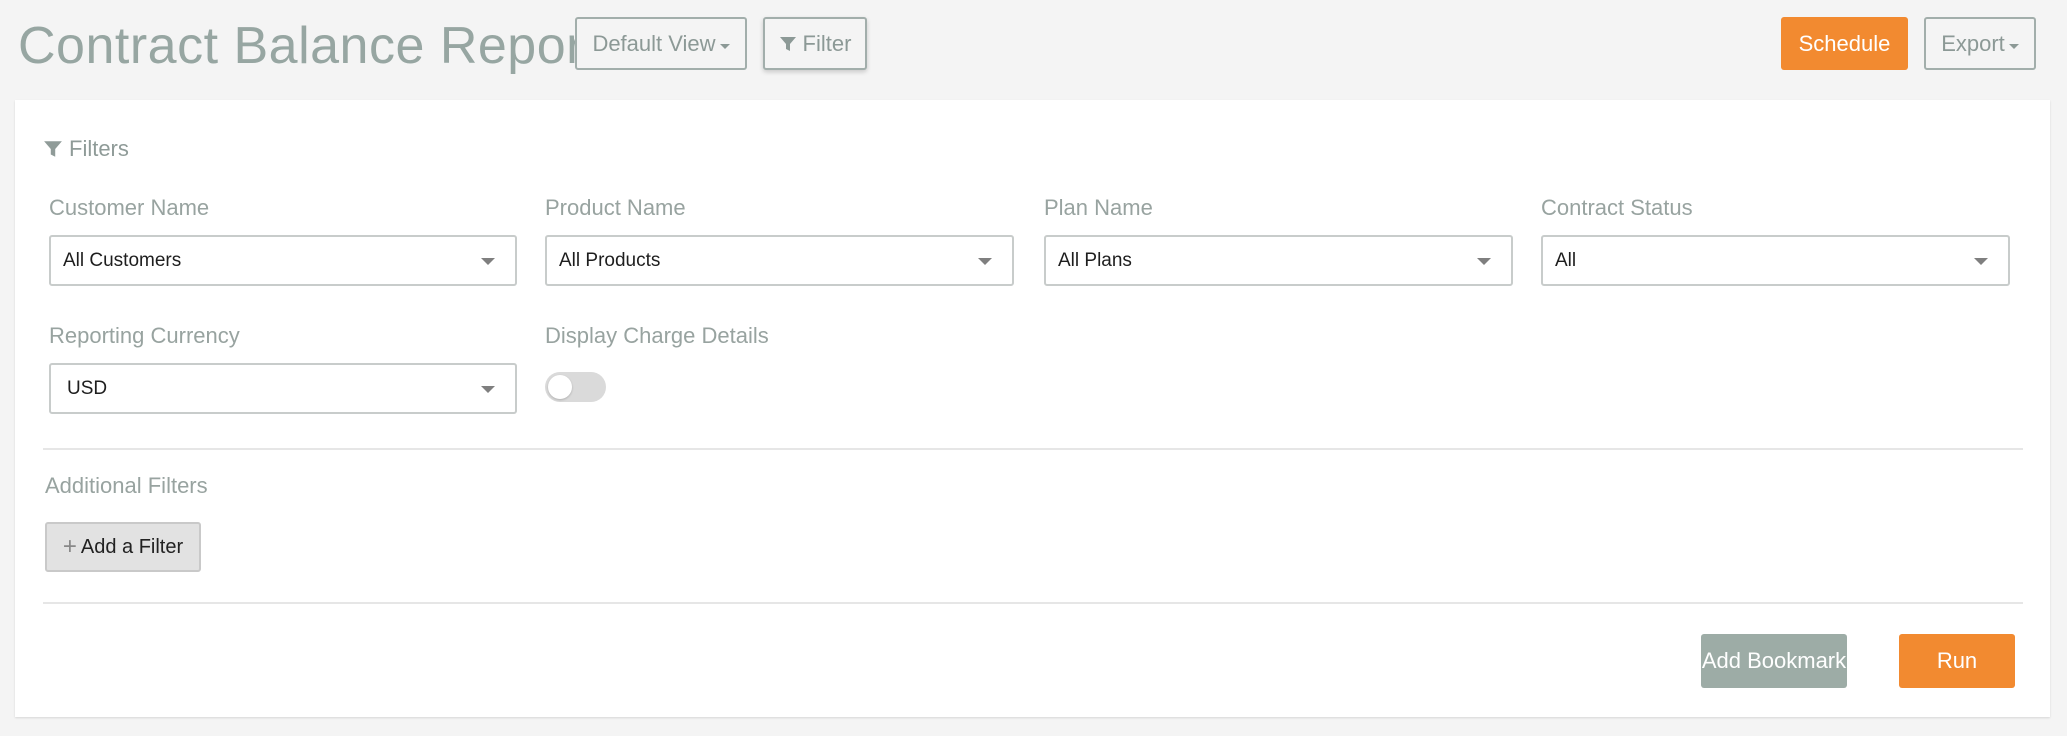 The image size is (2067, 736). Describe the element at coordinates (126, 485) in the screenshot. I see `additional-filters-heading: Additional Filters` at that location.